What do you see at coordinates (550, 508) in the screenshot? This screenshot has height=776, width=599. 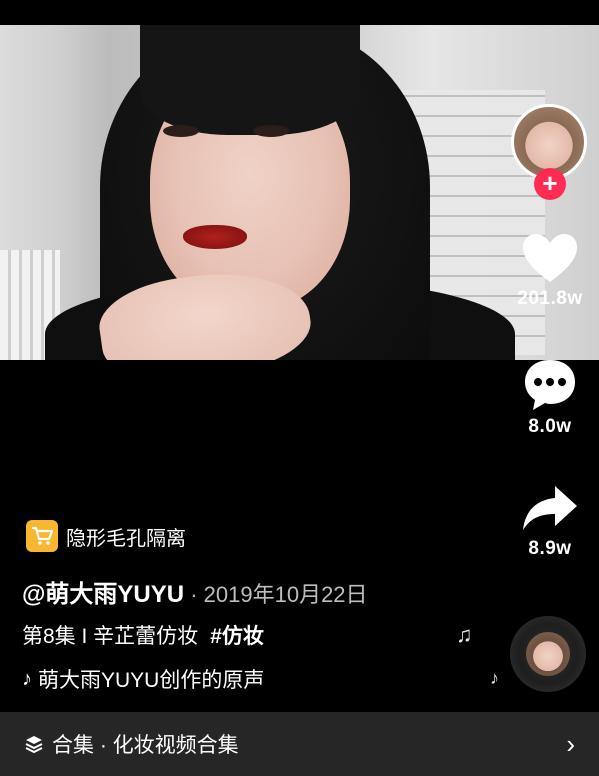 I see `share-icon` at bounding box center [550, 508].